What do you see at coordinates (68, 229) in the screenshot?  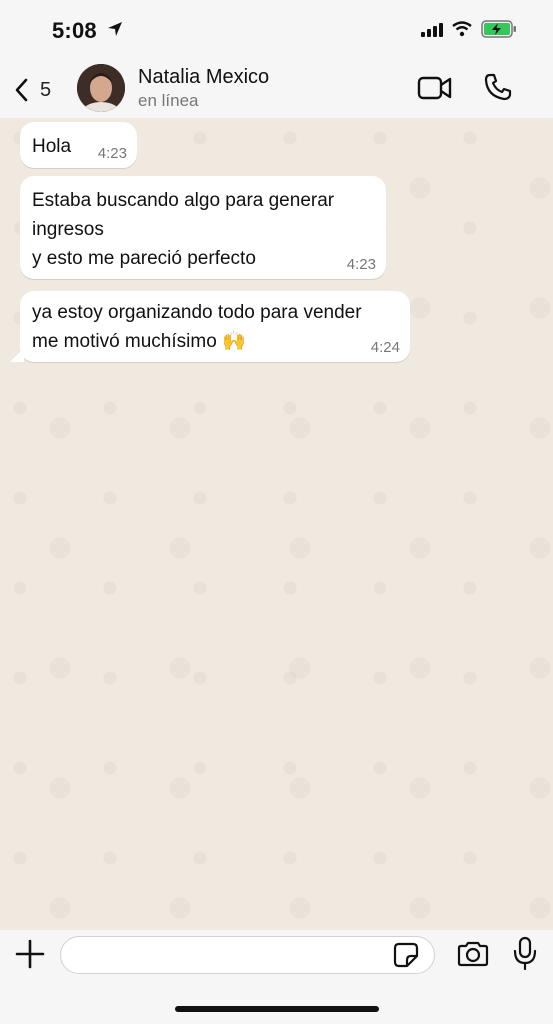 I see `message-text: ingresos` at bounding box center [68, 229].